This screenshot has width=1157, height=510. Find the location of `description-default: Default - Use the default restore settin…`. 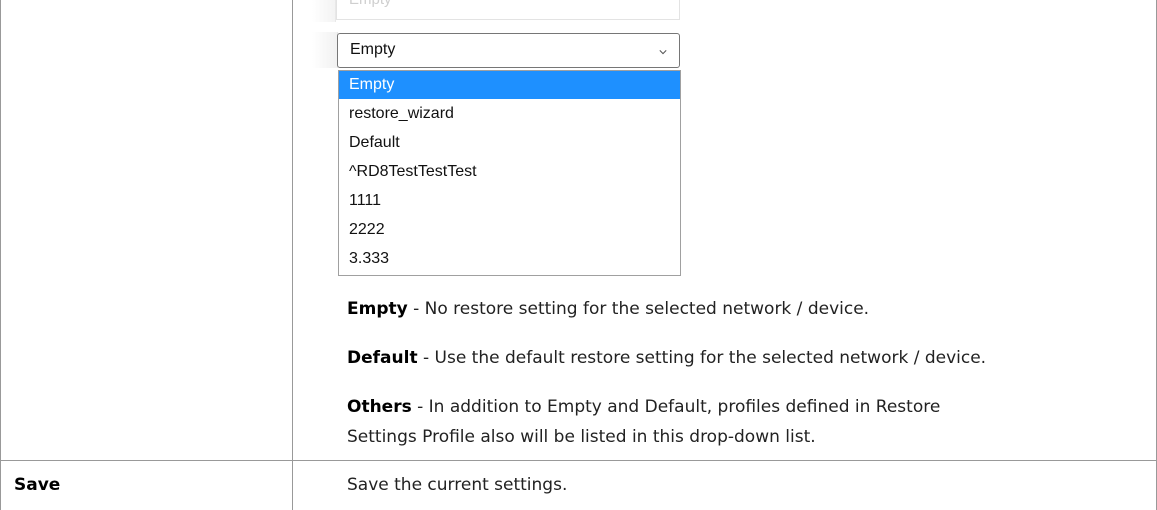

description-default: Default - Use the default restore settin… is located at coordinates (666, 358).